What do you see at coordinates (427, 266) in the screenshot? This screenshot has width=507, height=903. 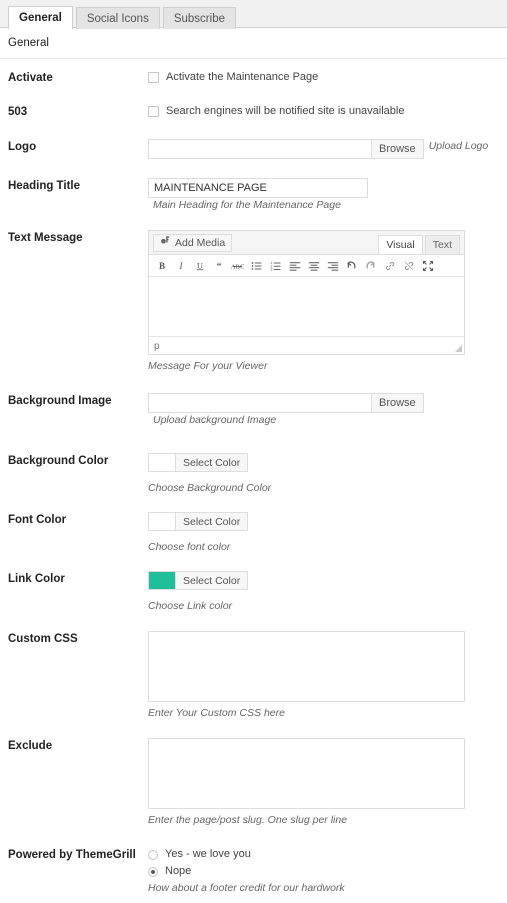 I see `fullscreen-icon` at bounding box center [427, 266].